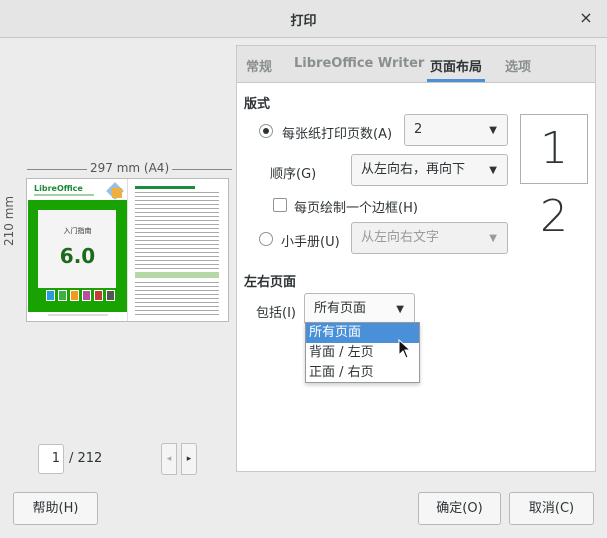 The image size is (607, 538). I want to click on order-select: 从左向右，再向下 ▼, so click(429, 170).